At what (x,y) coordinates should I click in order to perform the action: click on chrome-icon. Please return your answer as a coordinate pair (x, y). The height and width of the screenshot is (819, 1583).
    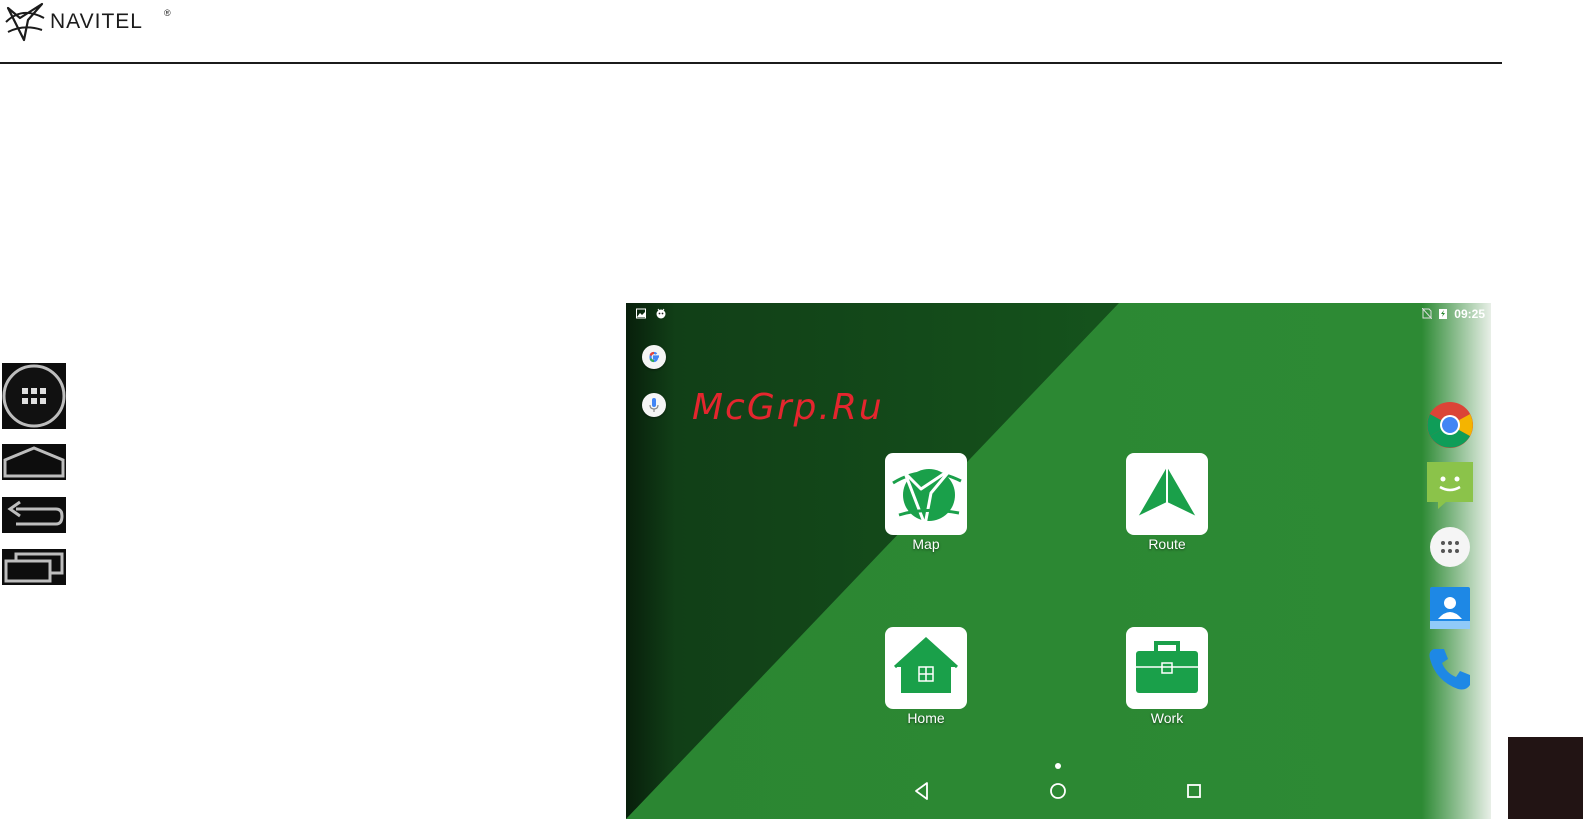
    Looking at the image, I should click on (1450, 425).